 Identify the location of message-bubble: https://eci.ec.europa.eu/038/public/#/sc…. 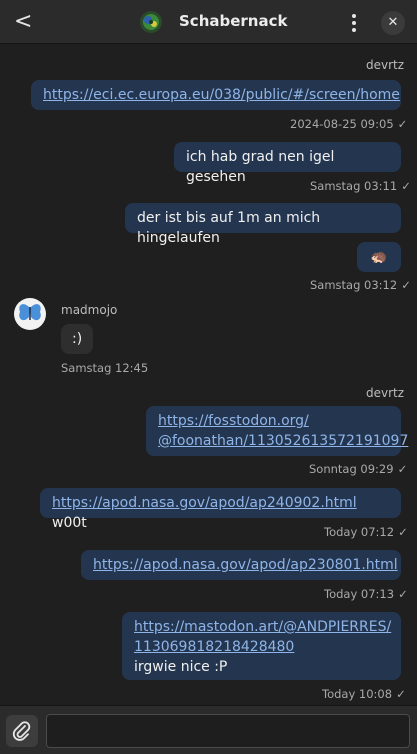
(216, 95).